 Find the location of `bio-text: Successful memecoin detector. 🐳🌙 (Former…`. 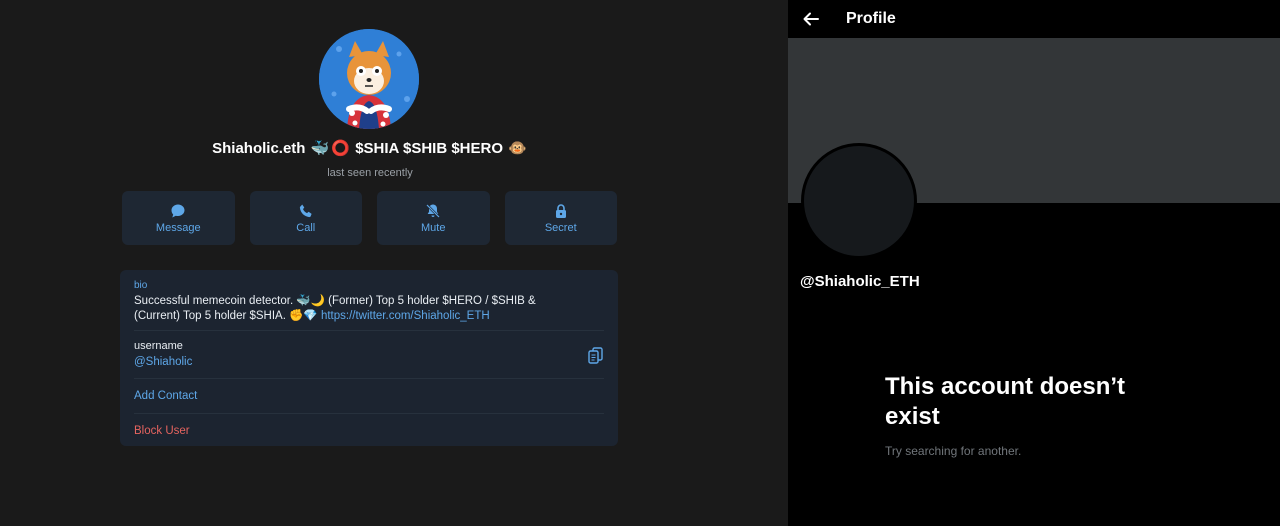

bio-text: Successful memecoin detector. 🐳🌙 (Former… is located at coordinates (354, 309).